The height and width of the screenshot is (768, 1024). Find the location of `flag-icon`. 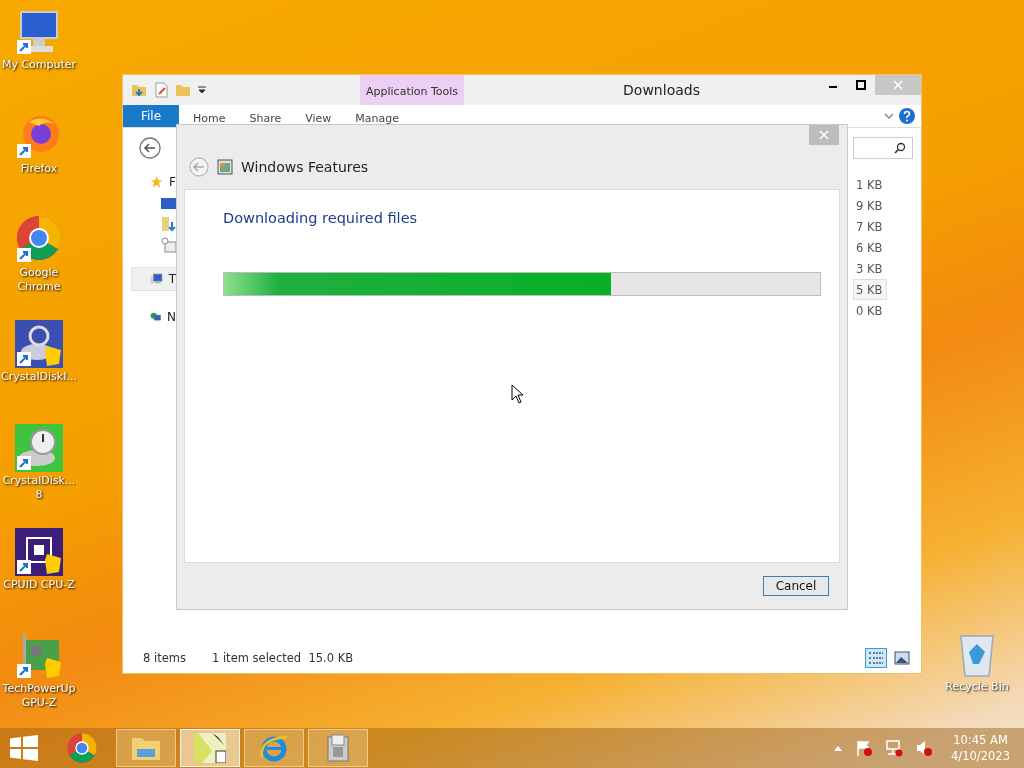

flag-icon is located at coordinates (864, 748).